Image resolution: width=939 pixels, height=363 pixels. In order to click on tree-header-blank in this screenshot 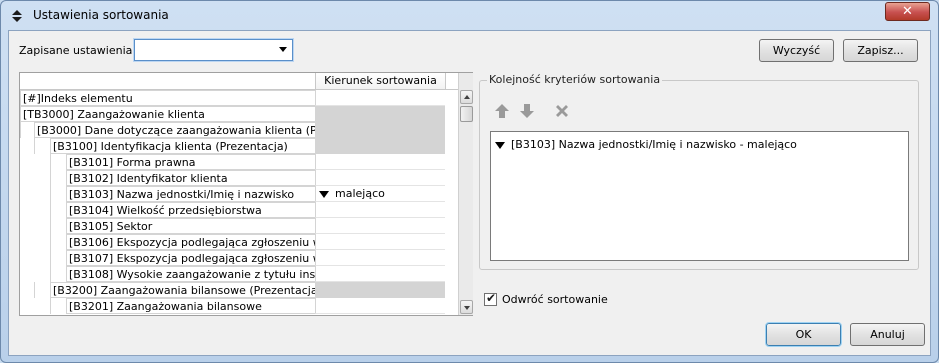, I will do `click(167, 81)`.